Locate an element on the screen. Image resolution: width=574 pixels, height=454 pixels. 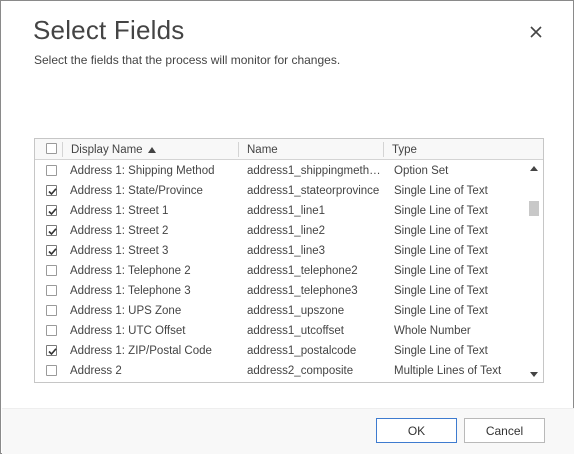
cell-name: address1_line2 is located at coordinates (286, 231).